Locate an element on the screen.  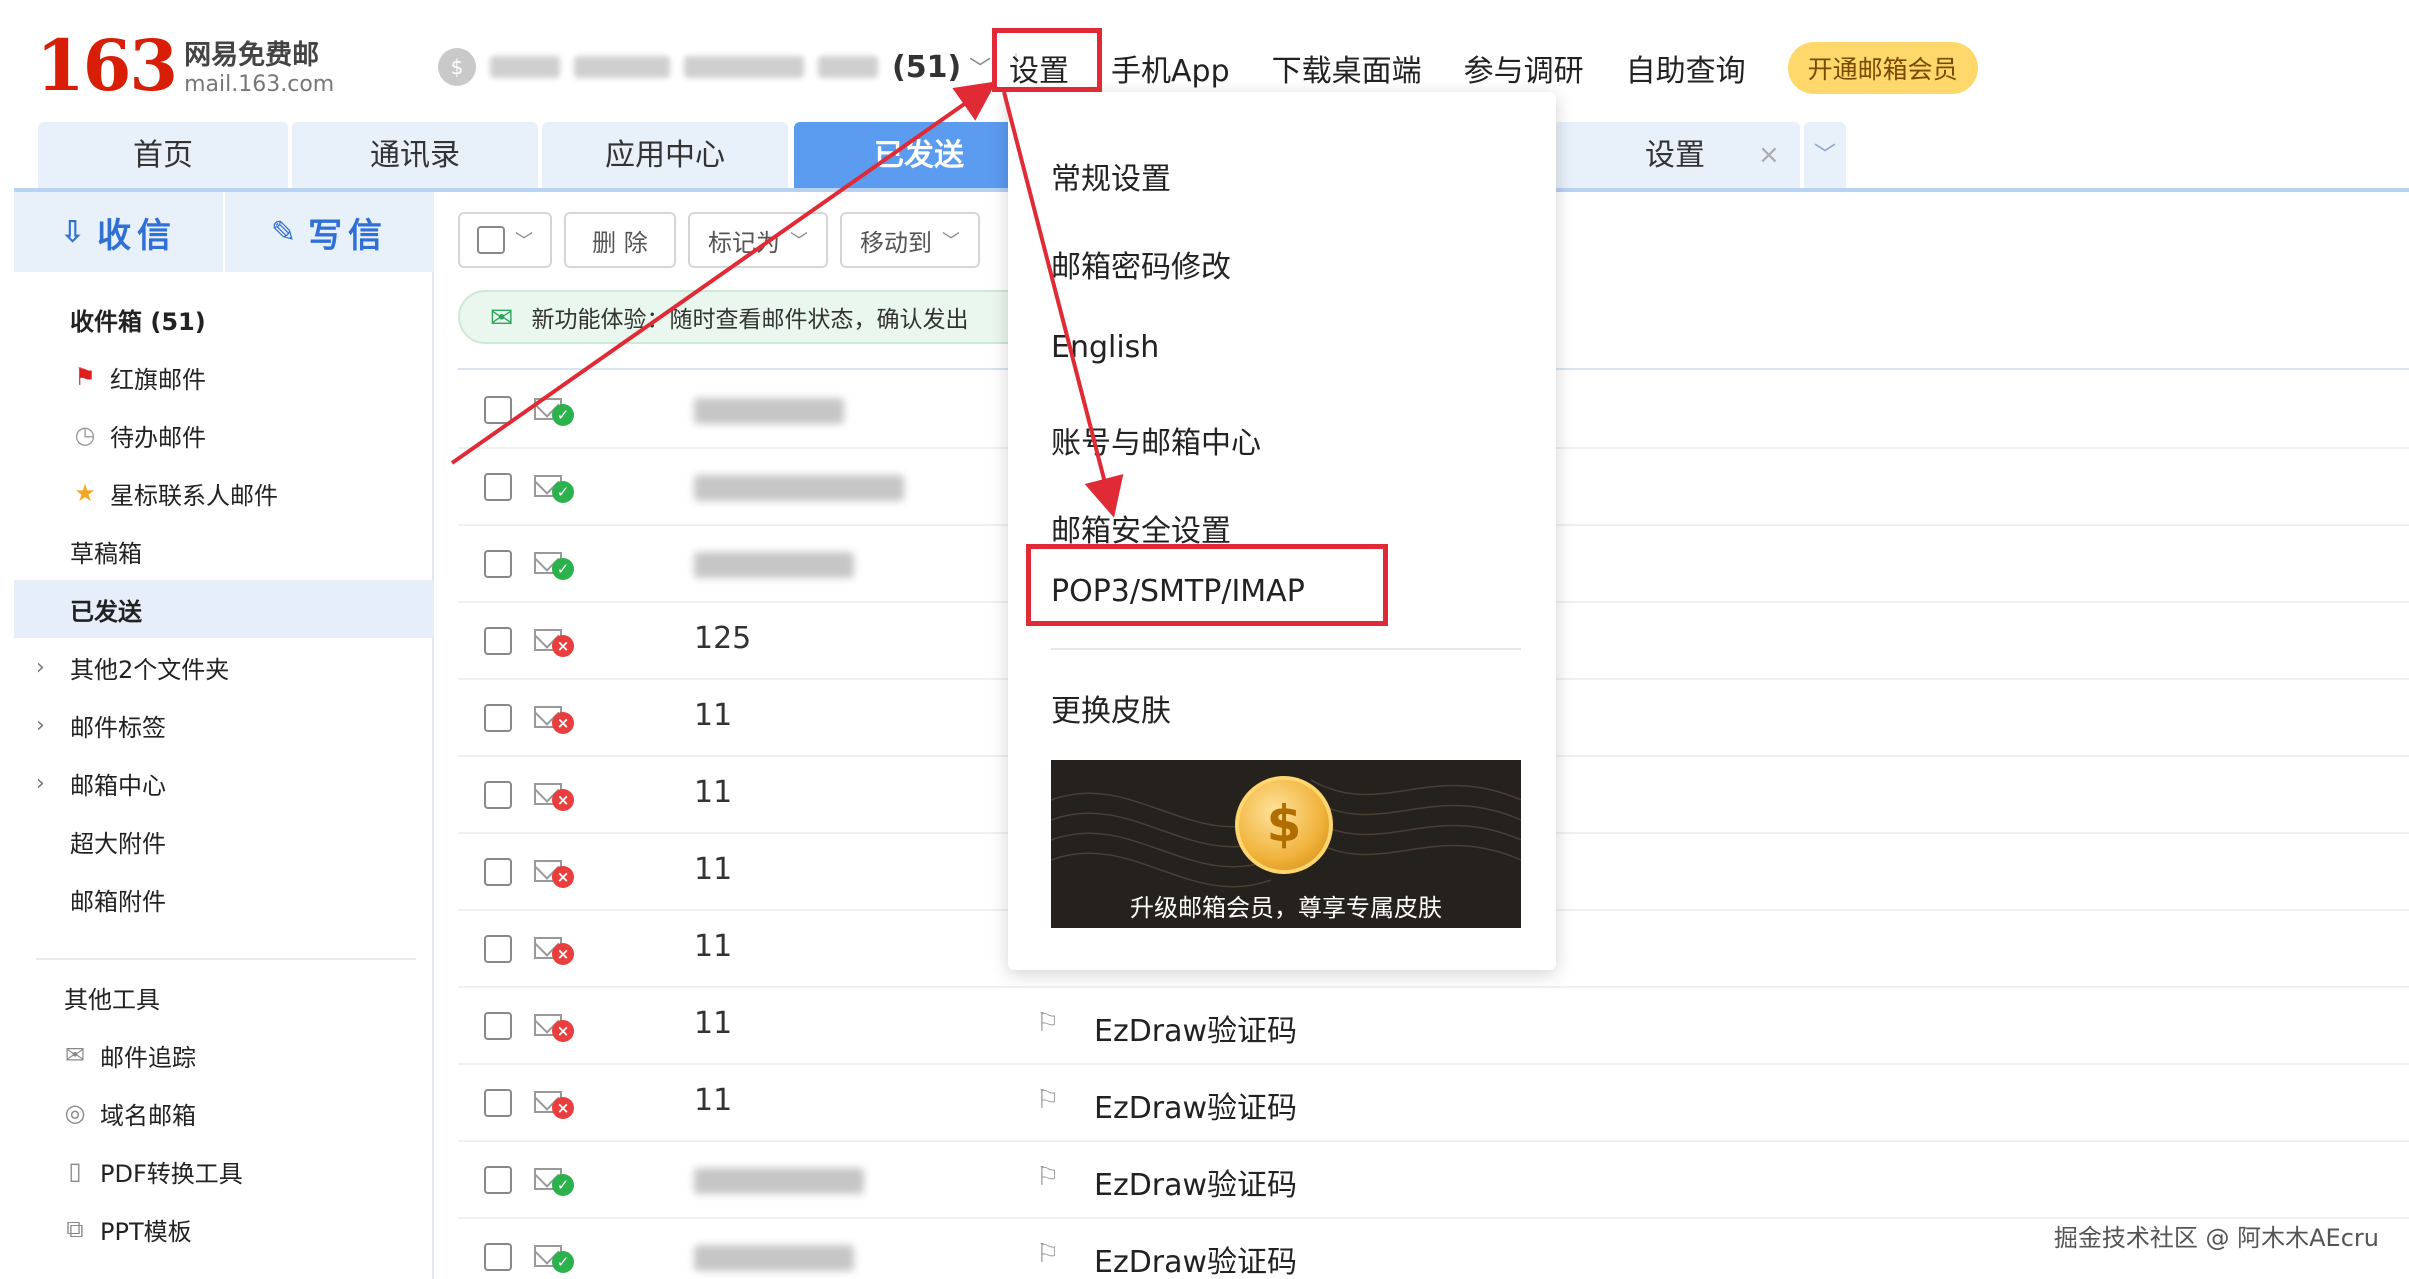
tab-home: 首页 is located at coordinates (163, 156).